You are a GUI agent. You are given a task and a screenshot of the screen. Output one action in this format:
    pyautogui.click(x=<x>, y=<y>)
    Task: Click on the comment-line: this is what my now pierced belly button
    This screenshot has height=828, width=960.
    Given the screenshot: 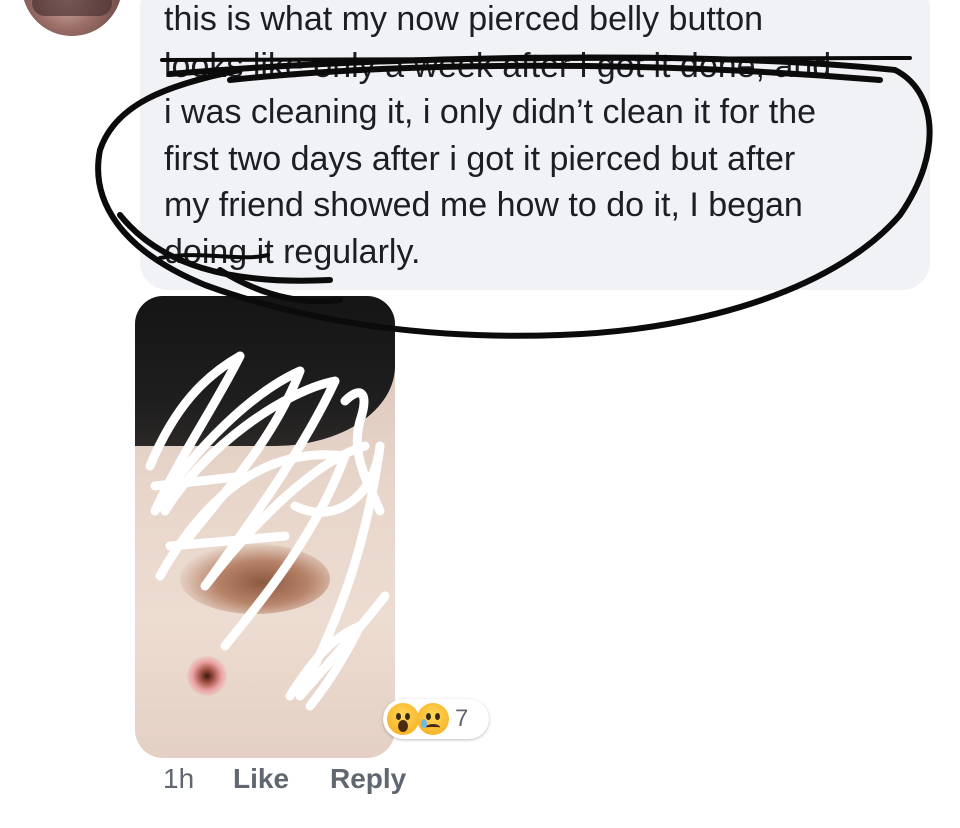 What is the action you would take?
    pyautogui.click(x=464, y=19)
    